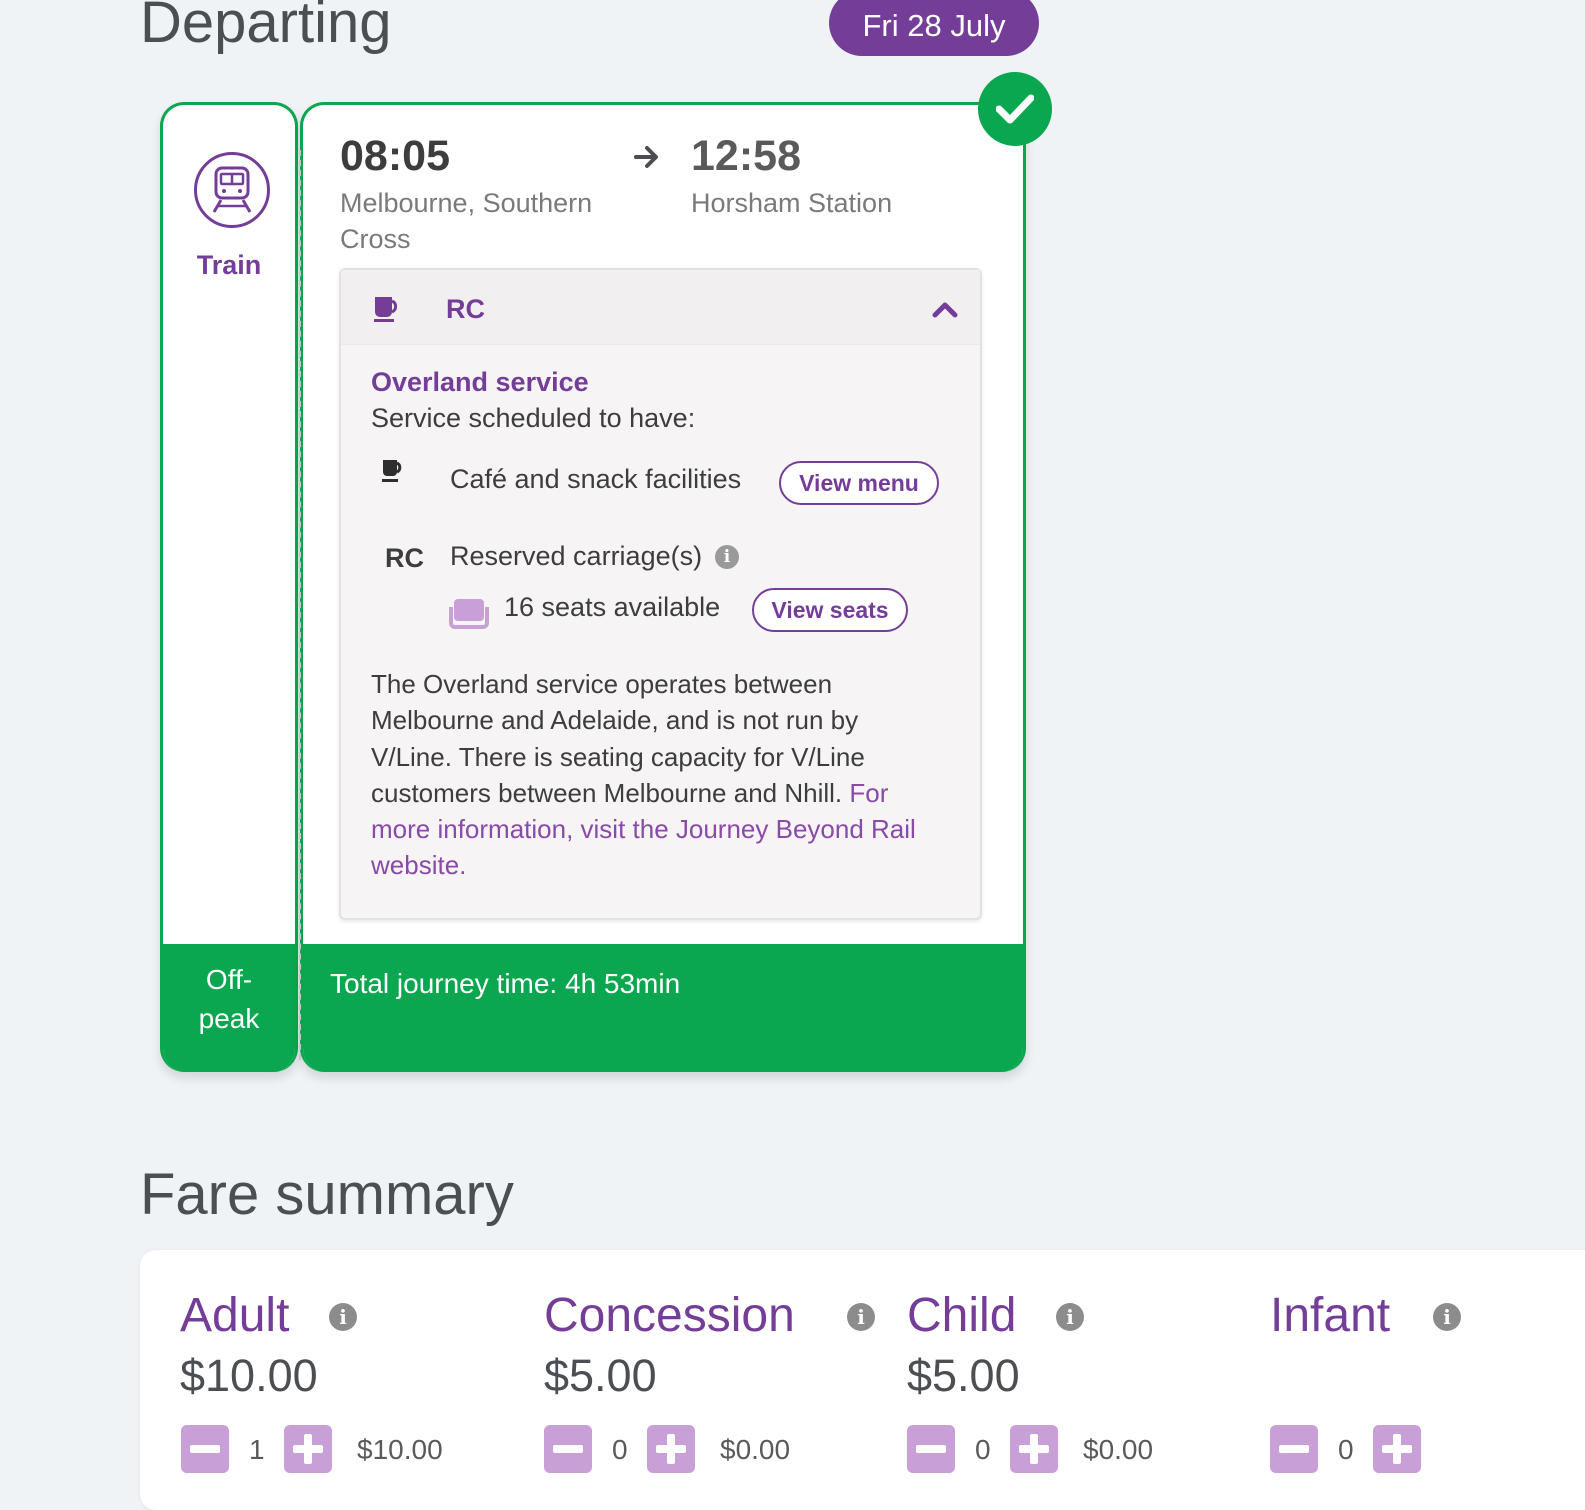 The image size is (1585, 1510). Describe the element at coordinates (868, 793) in the screenshot. I see `journey-beyond-link: For` at that location.